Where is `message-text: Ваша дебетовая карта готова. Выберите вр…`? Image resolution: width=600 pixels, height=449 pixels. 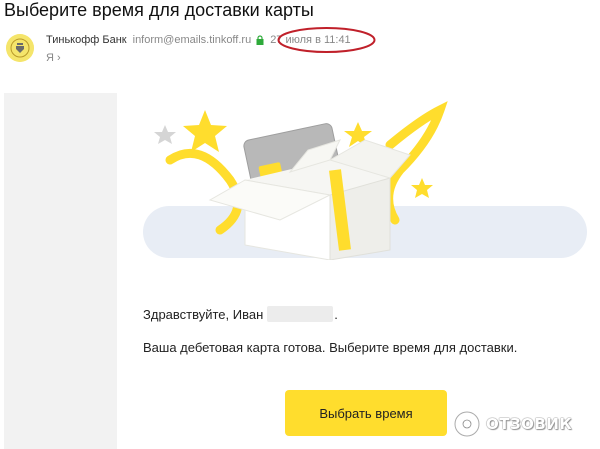
message-text: Ваша дебетовая карта готова. Выберите вр… is located at coordinates (330, 347).